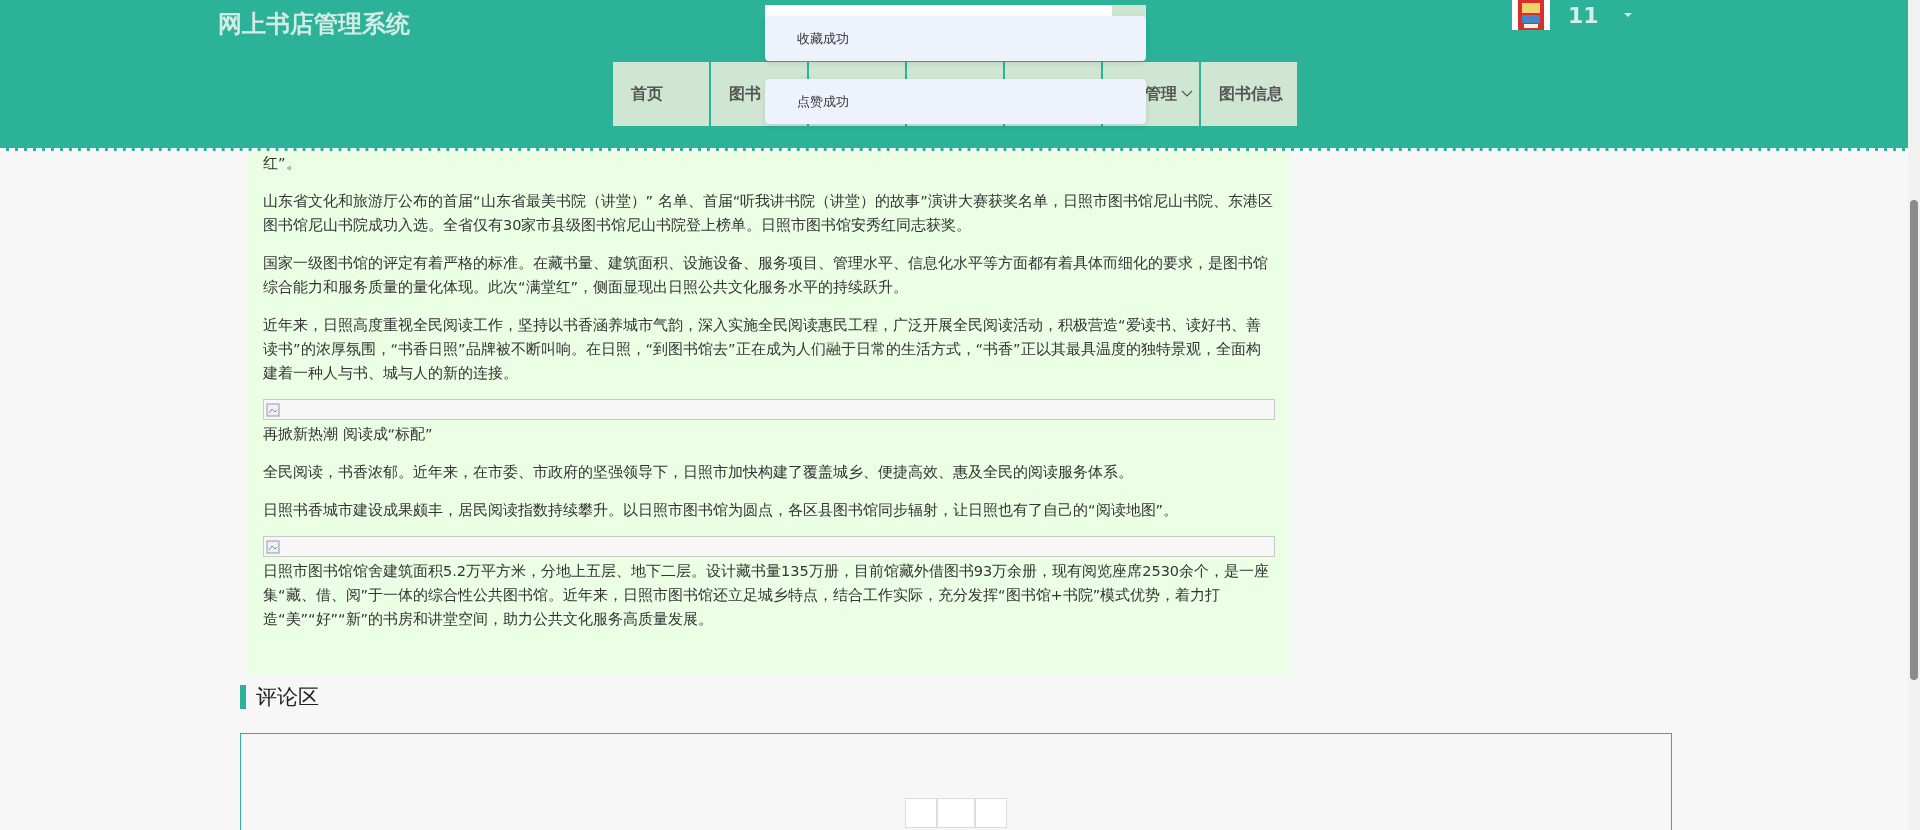 This screenshot has width=1920, height=830. I want to click on scrollbar, so click(1914, 415).